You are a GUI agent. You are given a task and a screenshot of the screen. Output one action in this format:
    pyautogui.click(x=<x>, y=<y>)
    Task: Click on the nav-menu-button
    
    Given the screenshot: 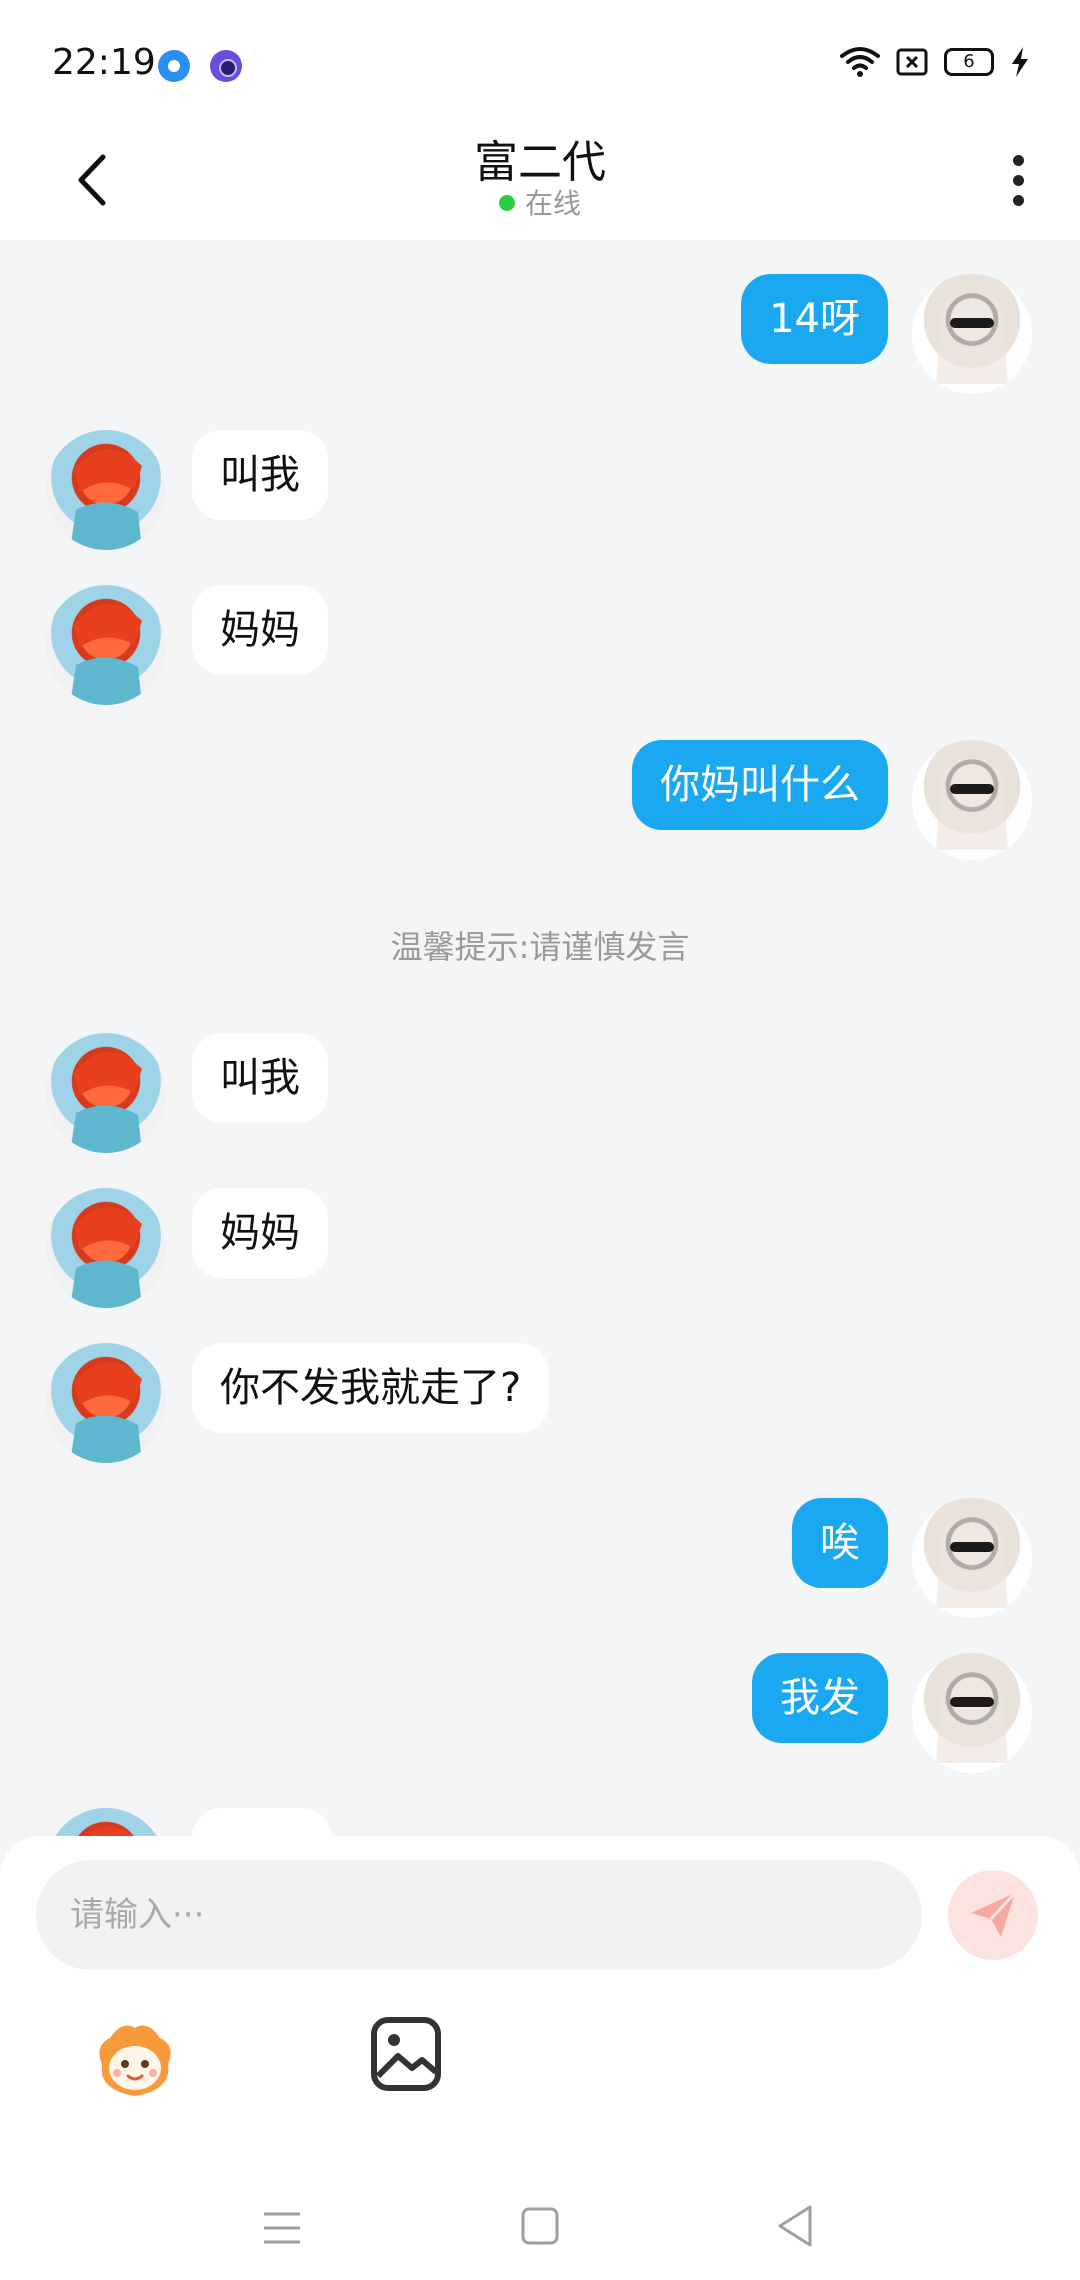 What is the action you would take?
    pyautogui.click(x=282, y=2230)
    